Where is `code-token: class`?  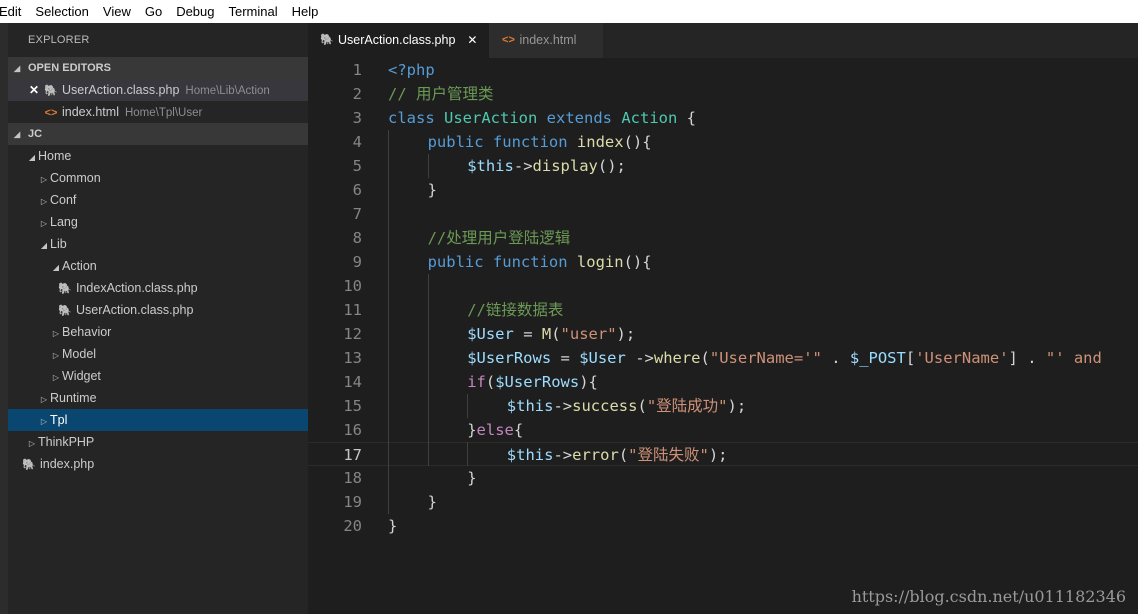
code-token: class is located at coordinates (416, 118).